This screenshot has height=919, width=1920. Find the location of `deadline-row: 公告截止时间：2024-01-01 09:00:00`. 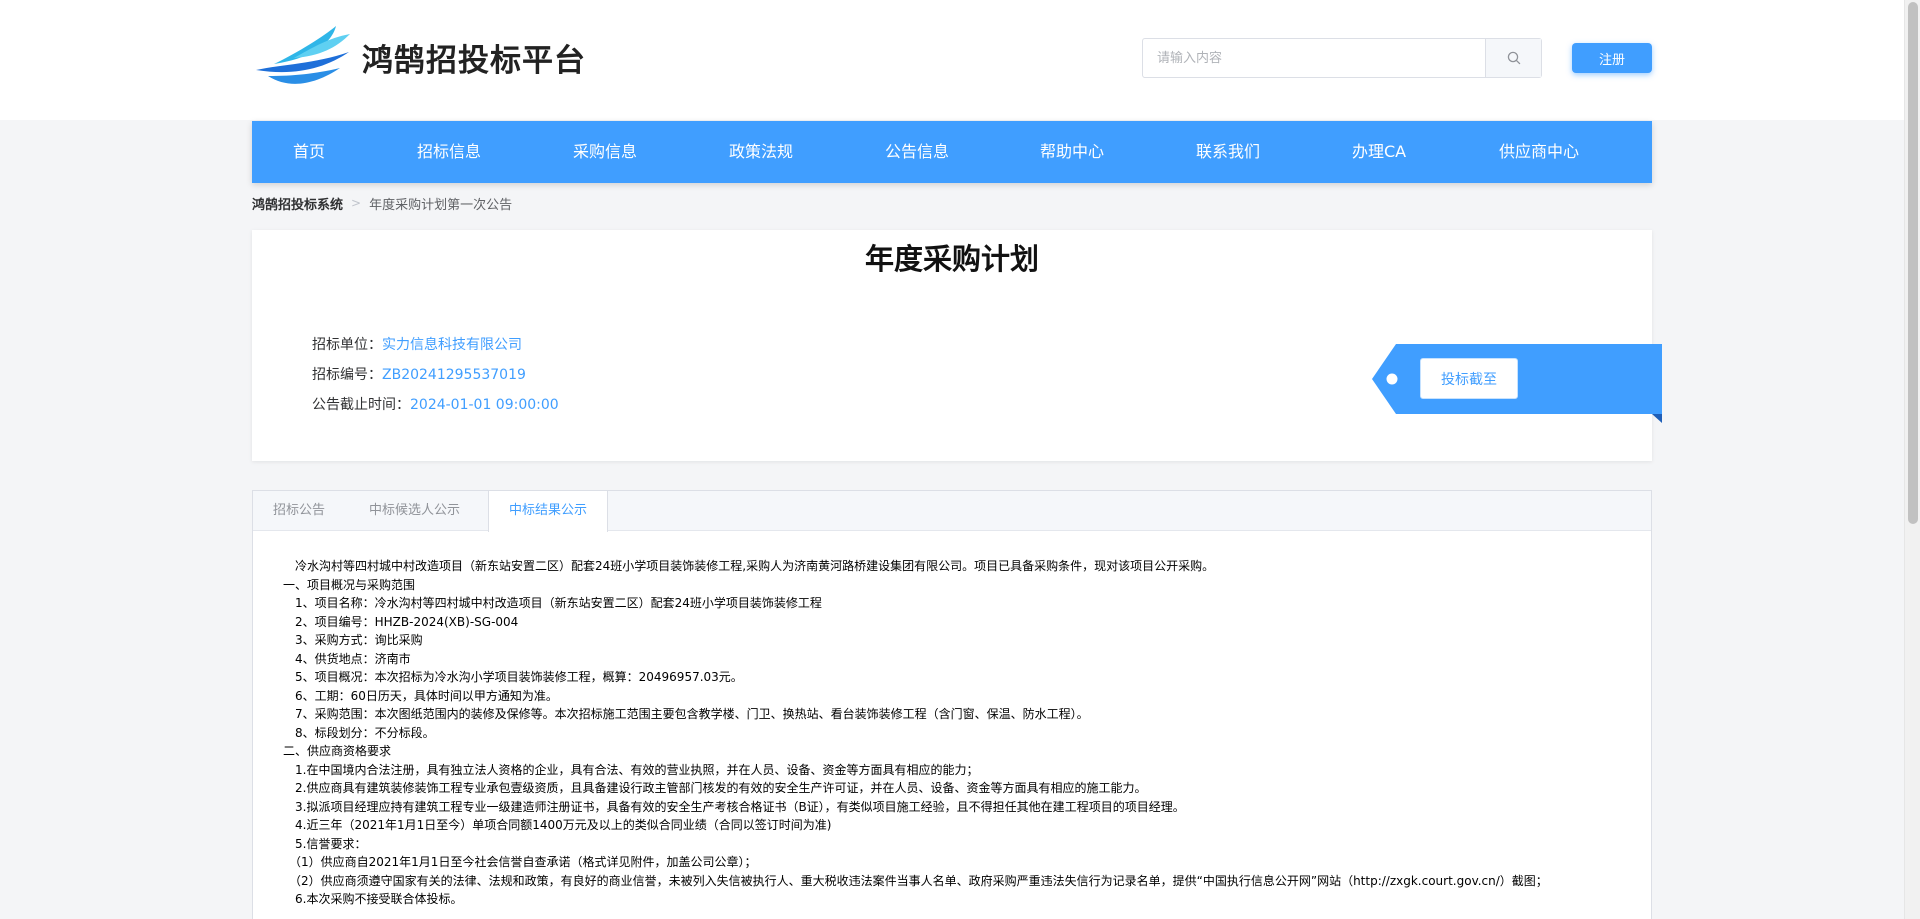

deadline-row: 公告截止时间：2024-01-01 09:00:00 is located at coordinates (435, 404).